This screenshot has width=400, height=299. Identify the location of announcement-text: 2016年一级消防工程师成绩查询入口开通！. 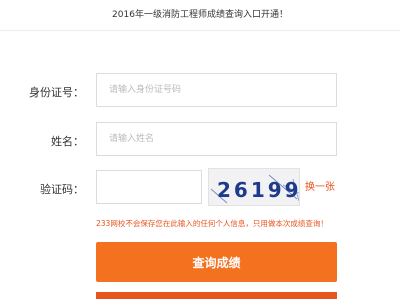
(200, 15).